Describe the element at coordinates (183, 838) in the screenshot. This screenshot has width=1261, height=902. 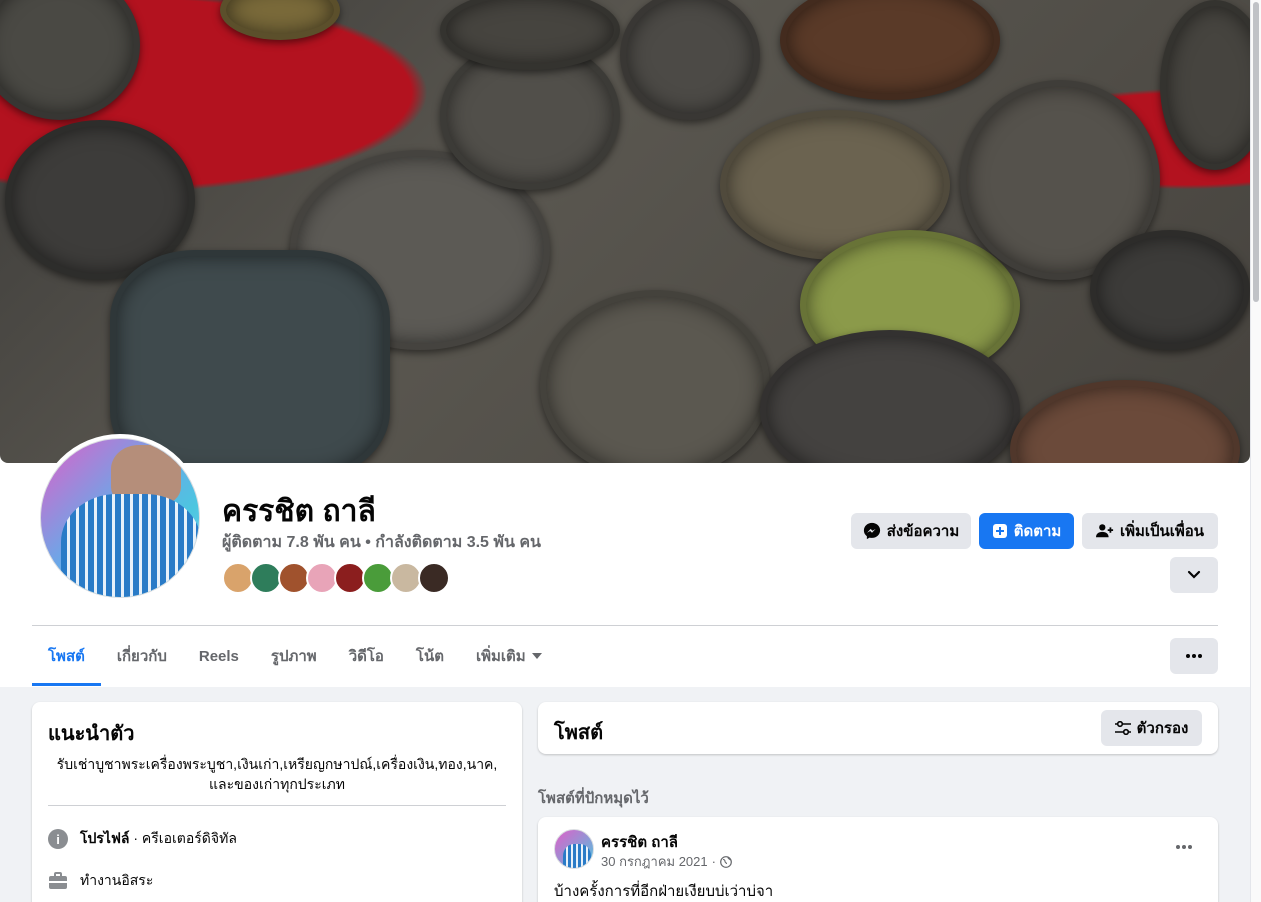
I see `profile-category: · ครีเอเตอร์ดิจิทัล` at that location.